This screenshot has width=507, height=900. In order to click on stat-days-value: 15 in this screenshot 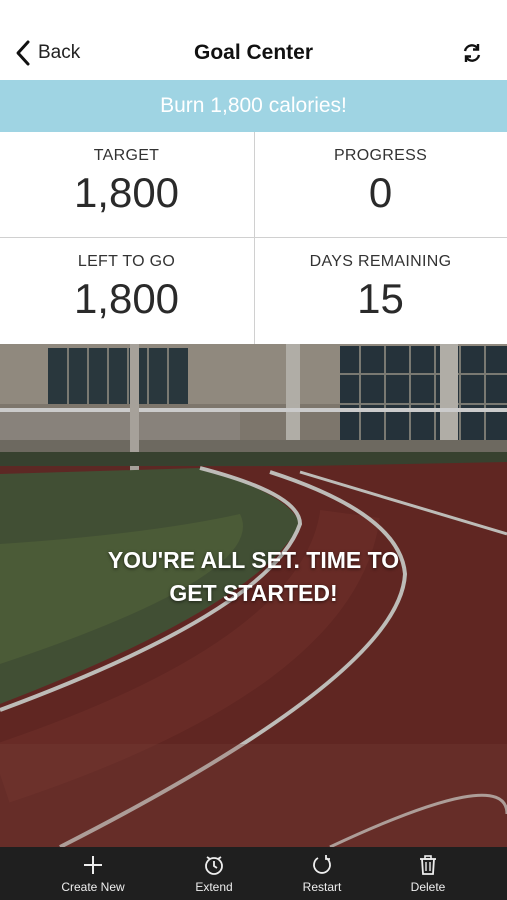, I will do `click(380, 298)`.